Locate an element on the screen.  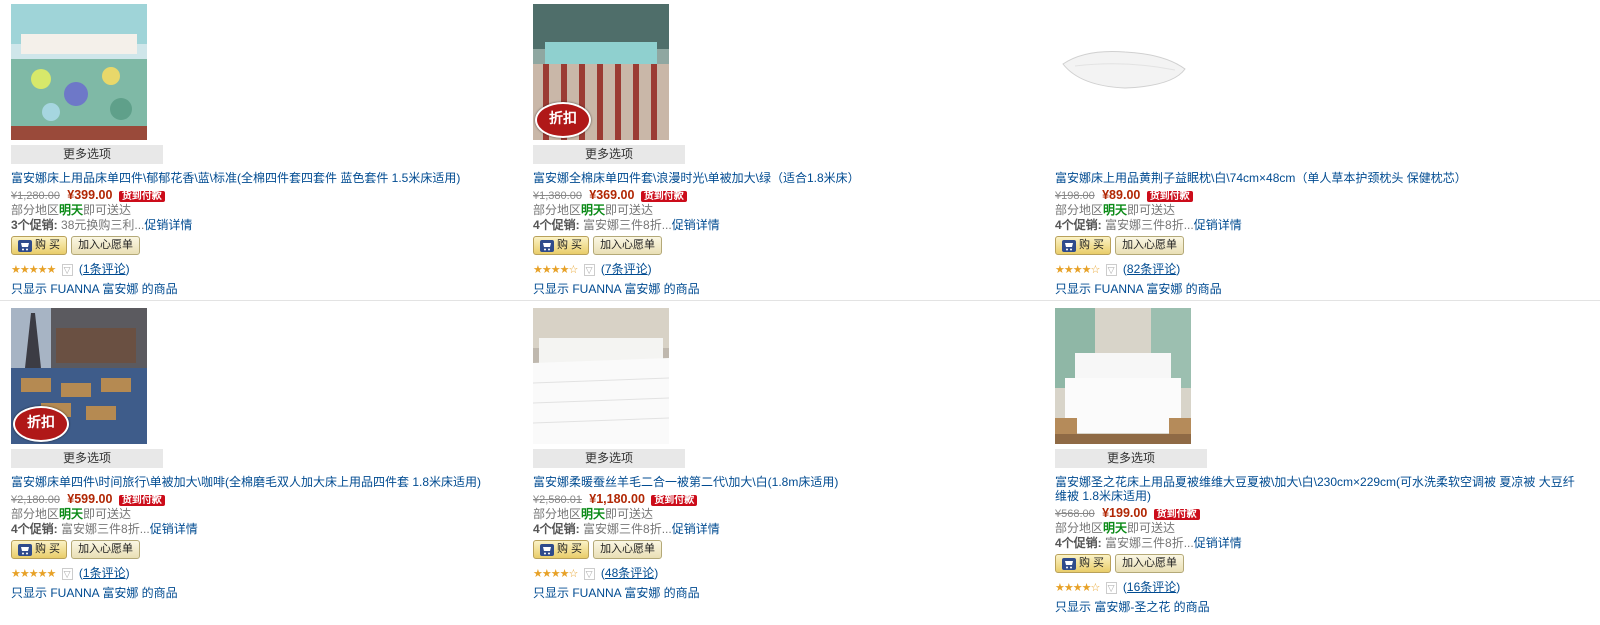
sale-price: ¥199.00 is located at coordinates (1125, 513).